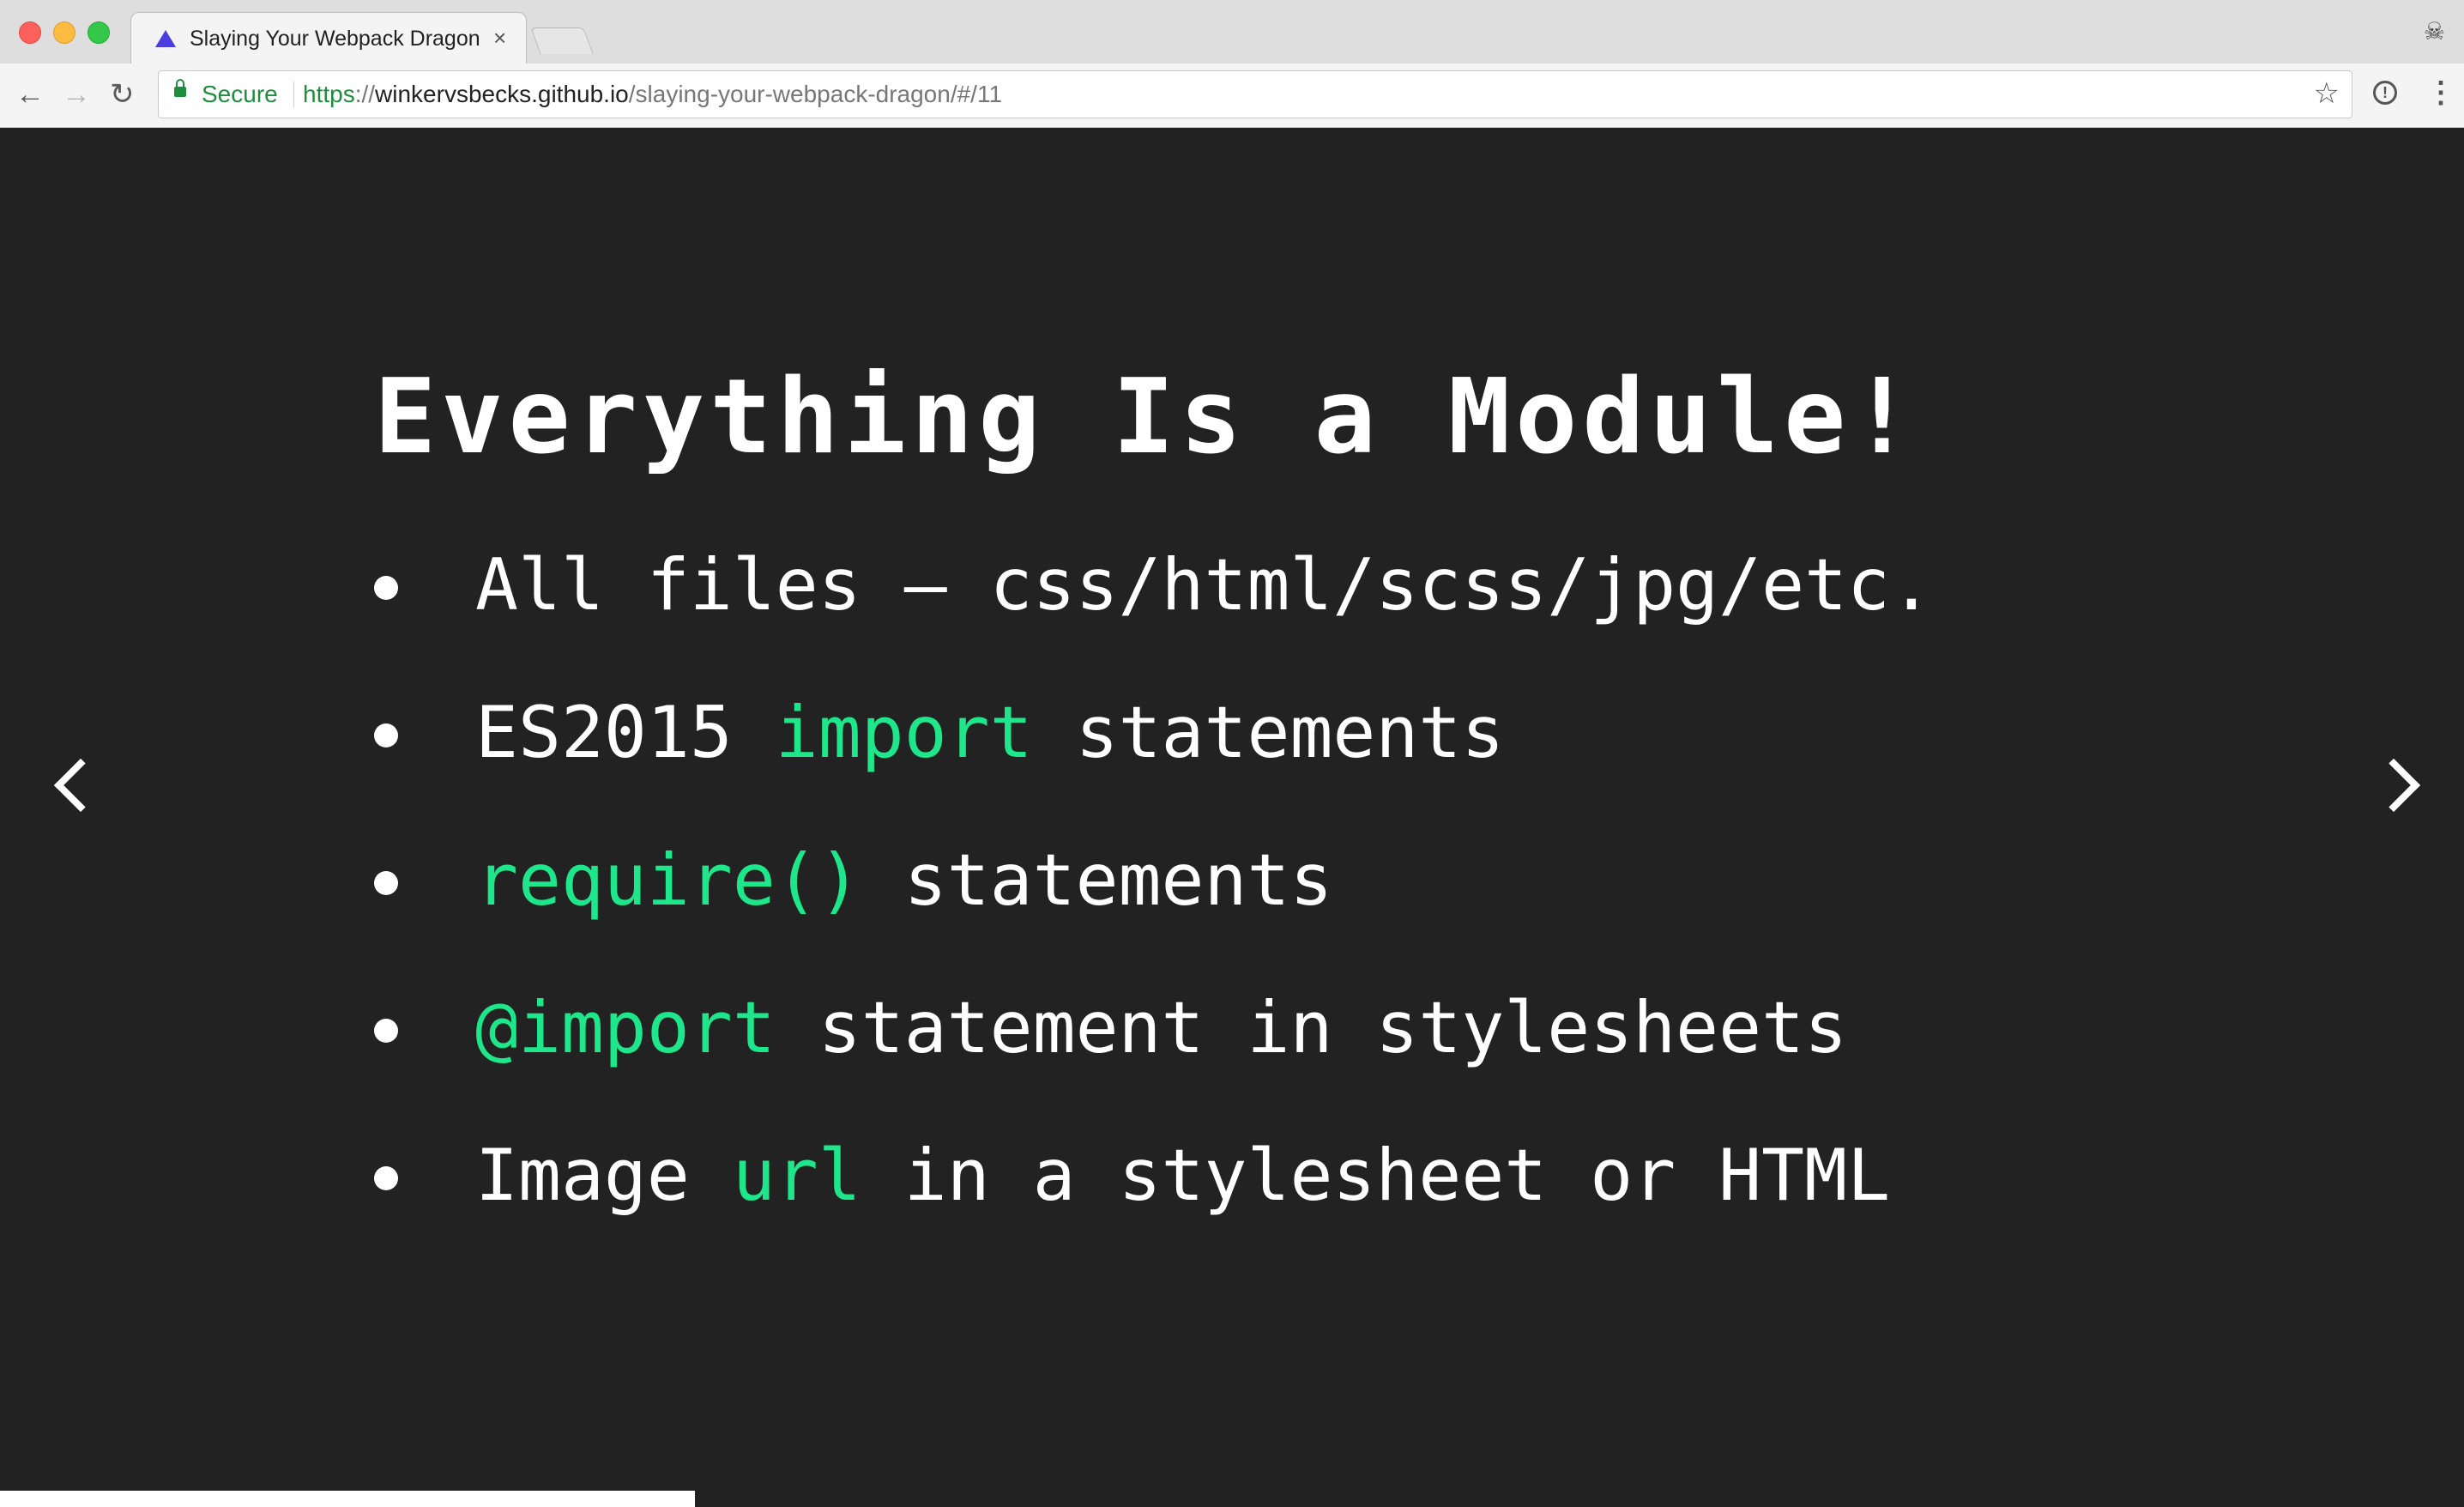 This screenshot has width=2464, height=1507. I want to click on bullet-item: @import statement in stylesheets, so click(1151, 1055).